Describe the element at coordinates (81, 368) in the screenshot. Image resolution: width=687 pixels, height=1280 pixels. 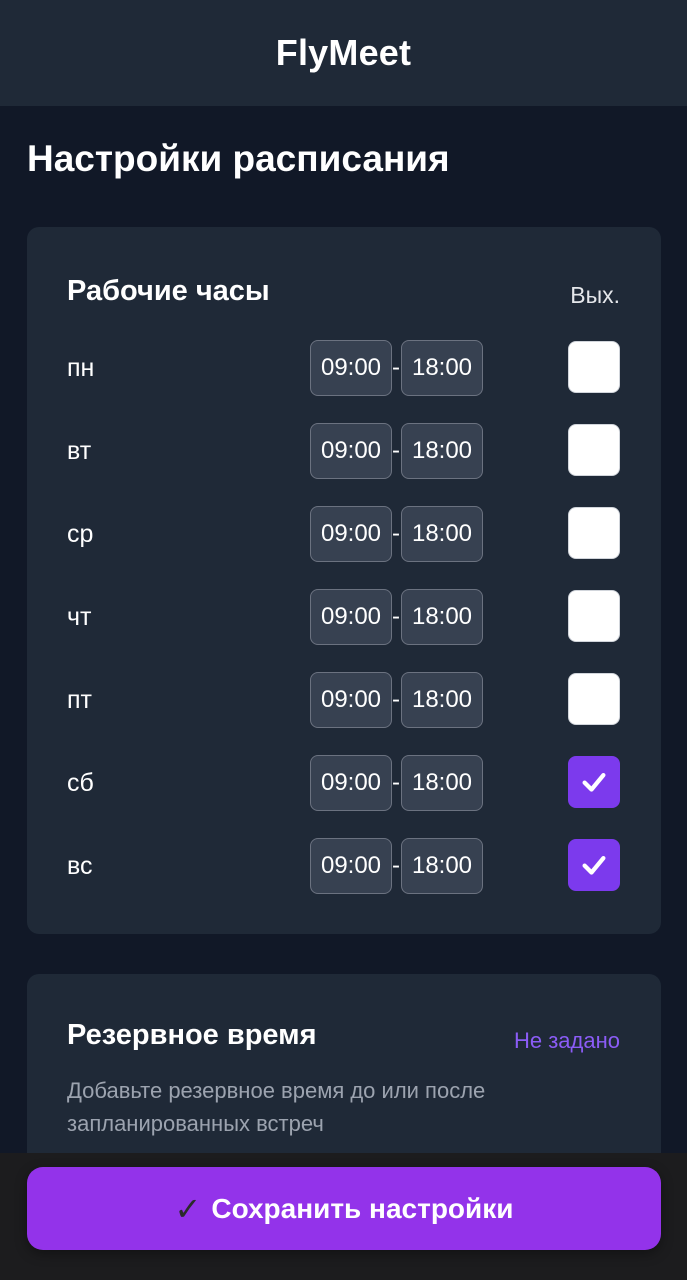
I see `day-label: пн` at that location.